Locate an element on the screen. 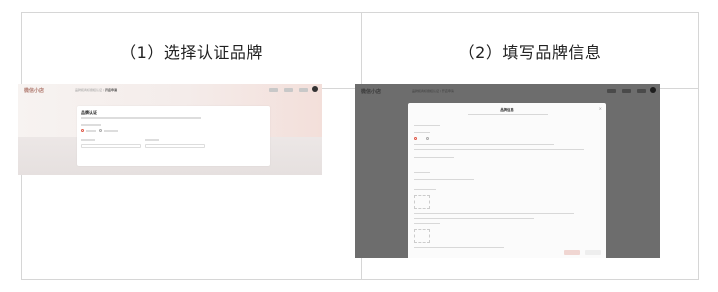 Image resolution: width=718 pixels, height=292 pixels. brand-input is located at coordinates (111, 146).